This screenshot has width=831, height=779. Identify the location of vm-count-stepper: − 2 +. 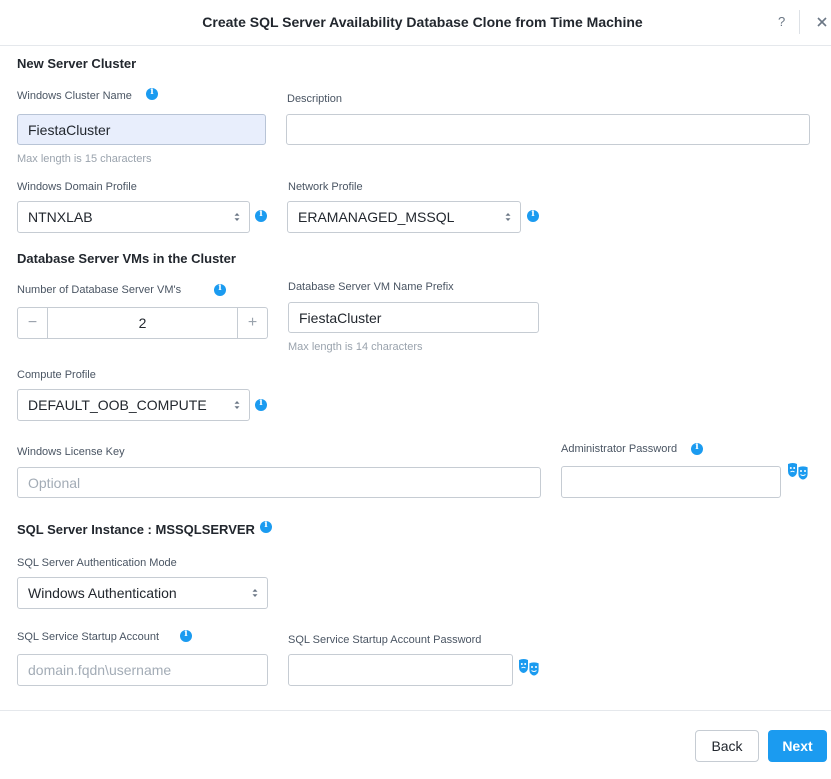
(142, 323).